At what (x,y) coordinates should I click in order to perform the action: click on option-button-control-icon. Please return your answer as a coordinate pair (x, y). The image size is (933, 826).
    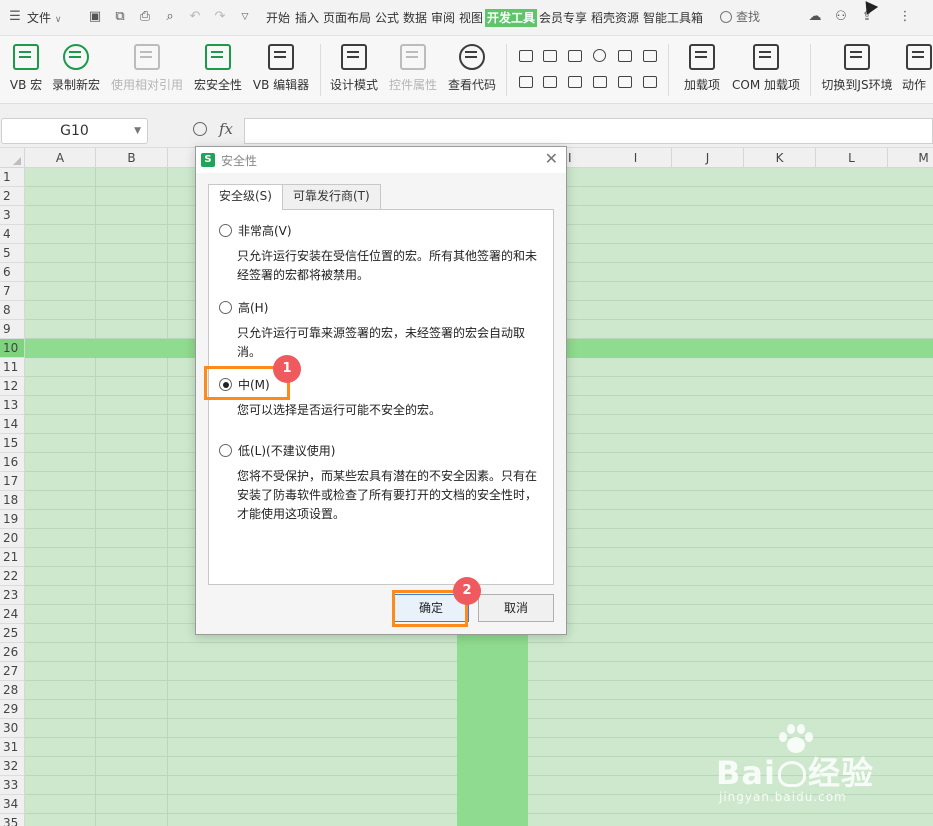
    Looking at the image, I should click on (599, 55).